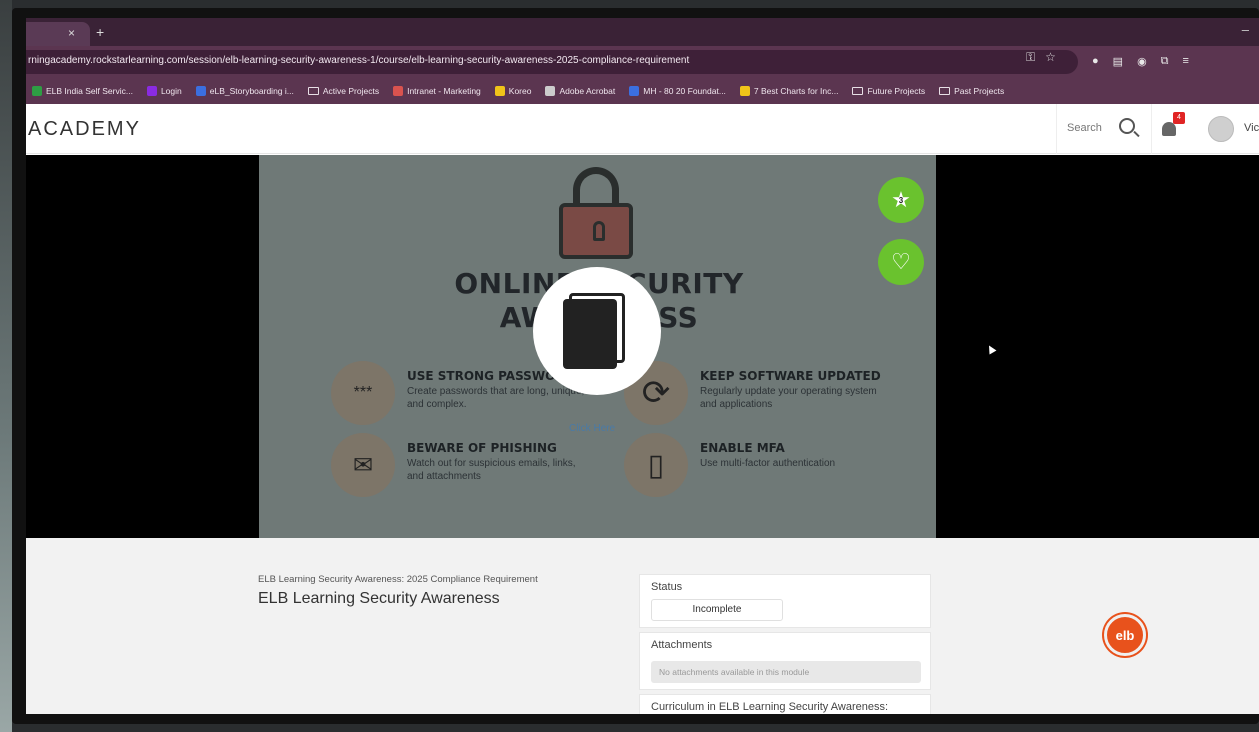 The width and height of the screenshot is (1259, 732). What do you see at coordinates (351, 91) in the screenshot?
I see `bookmark-label: Active Projects` at bounding box center [351, 91].